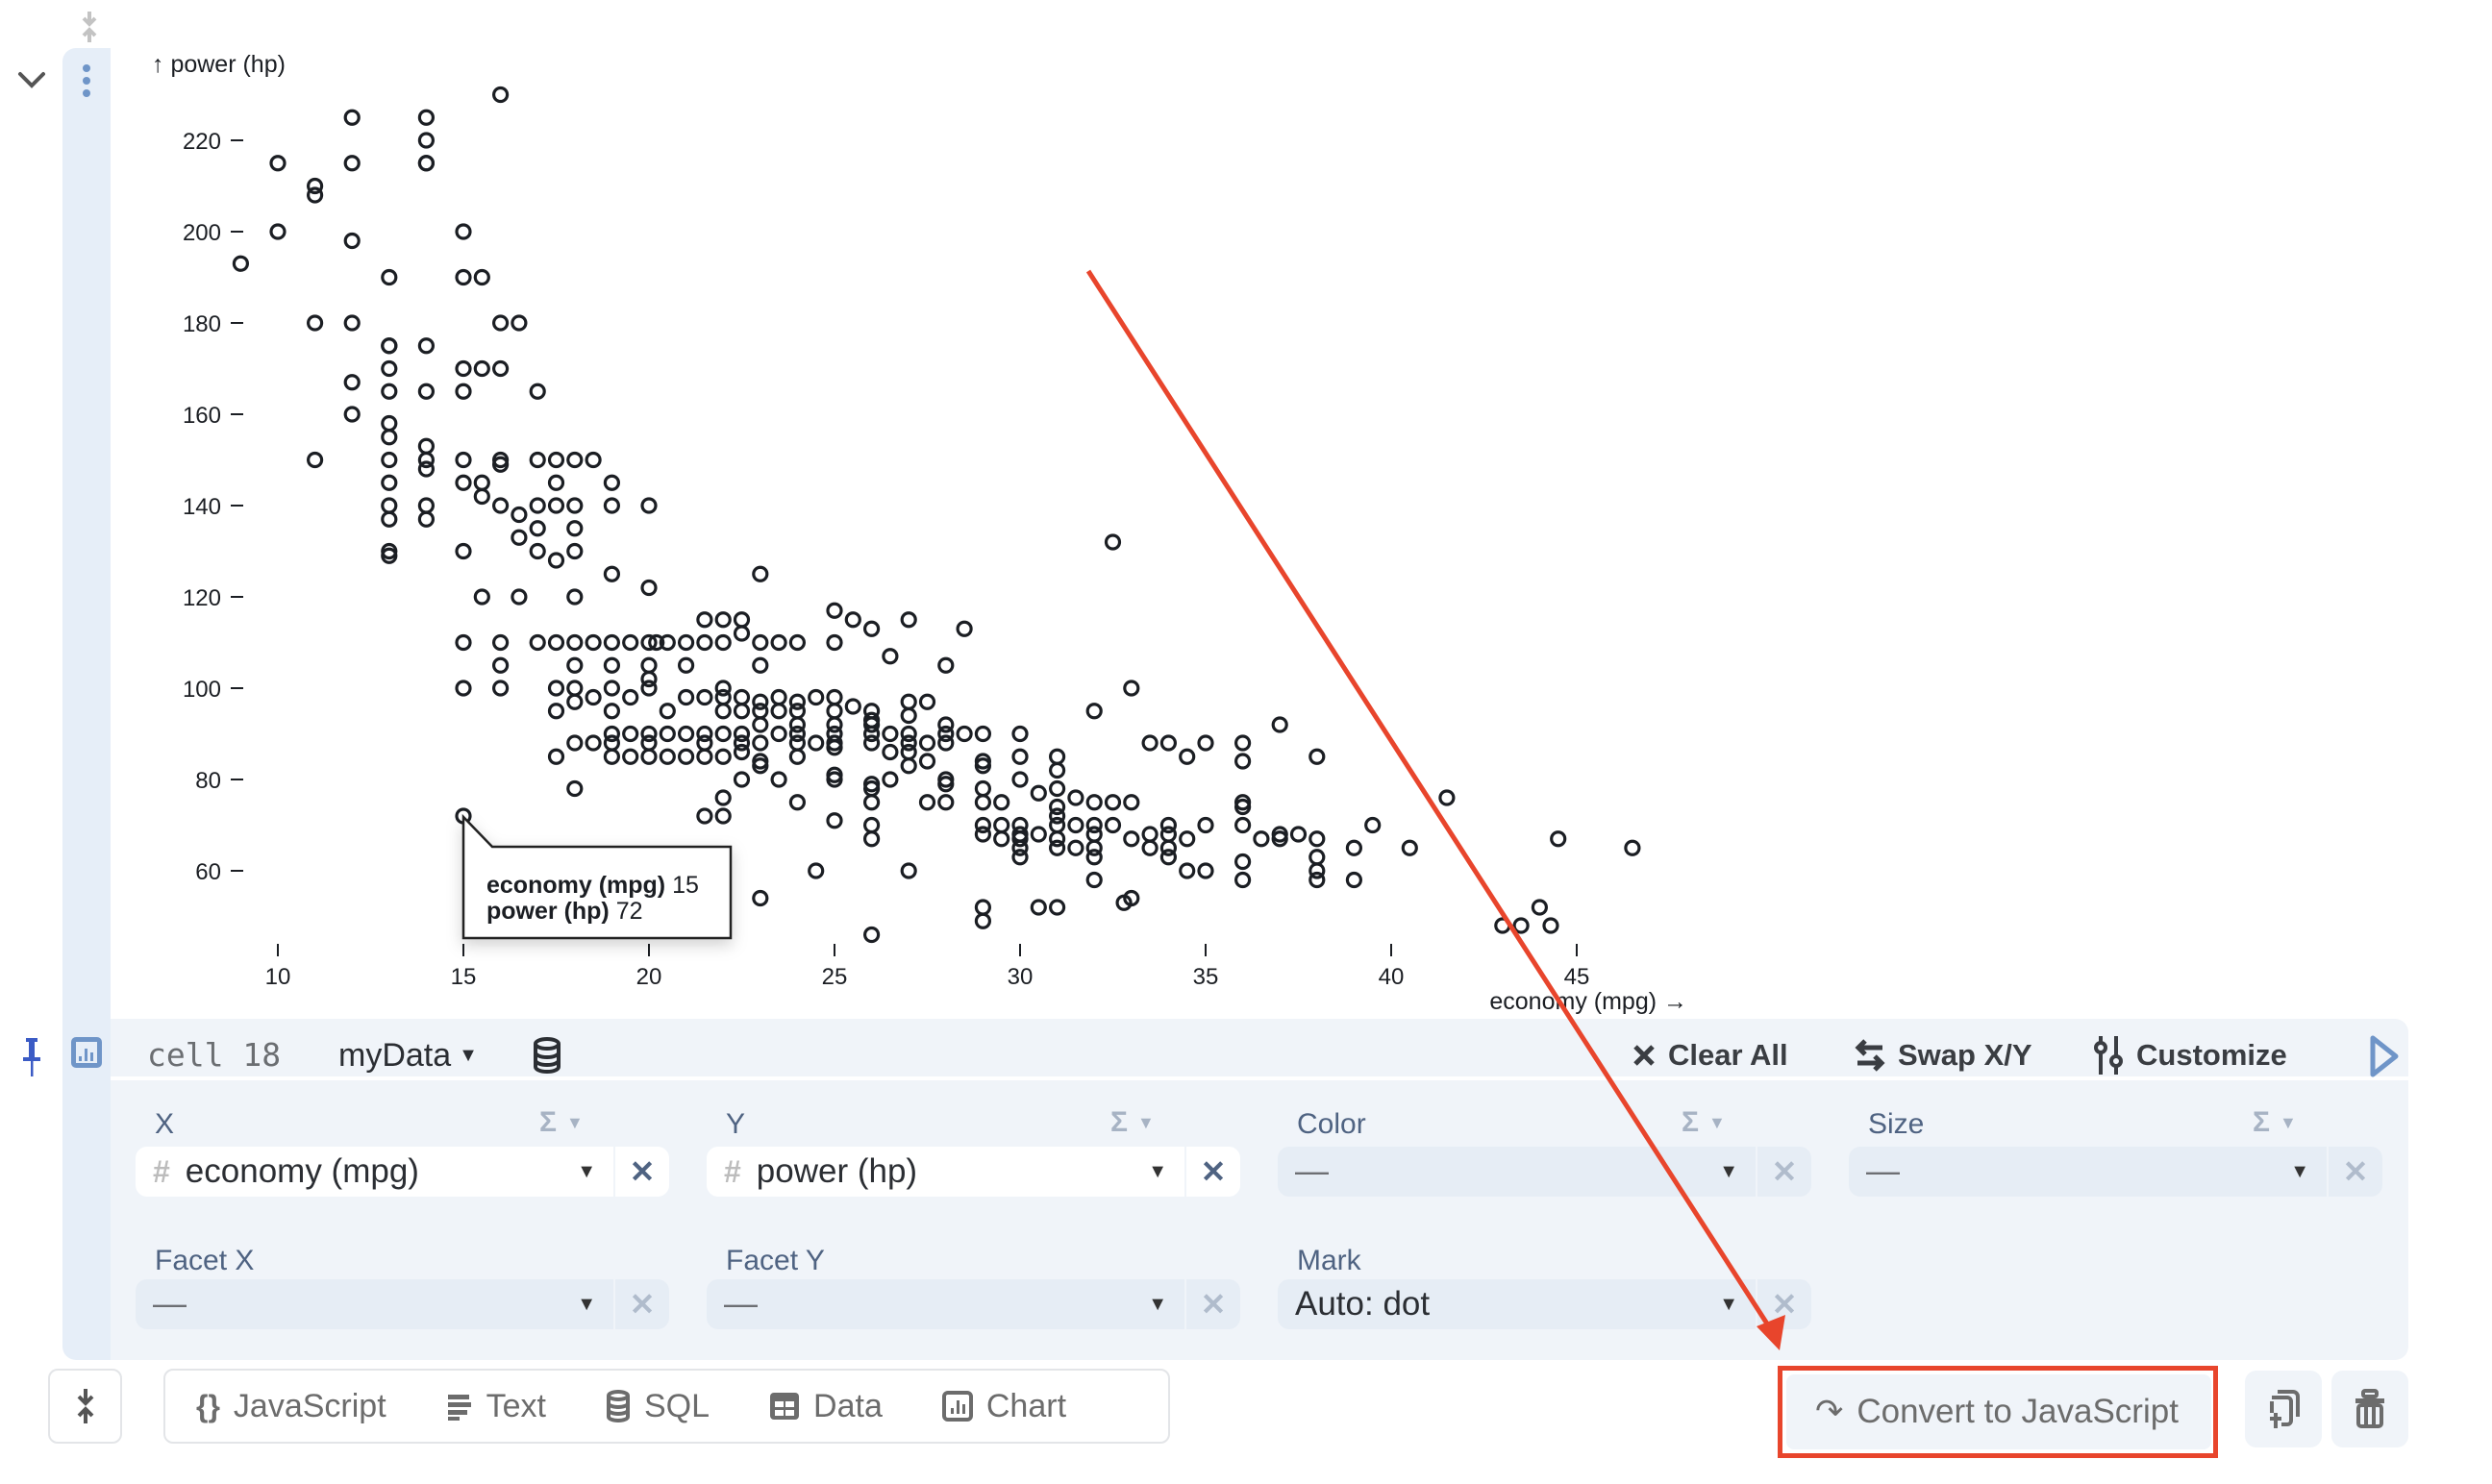 Image resolution: width=2492 pixels, height=1484 pixels. What do you see at coordinates (31, 79) in the screenshot?
I see `chevron-down-icon` at bounding box center [31, 79].